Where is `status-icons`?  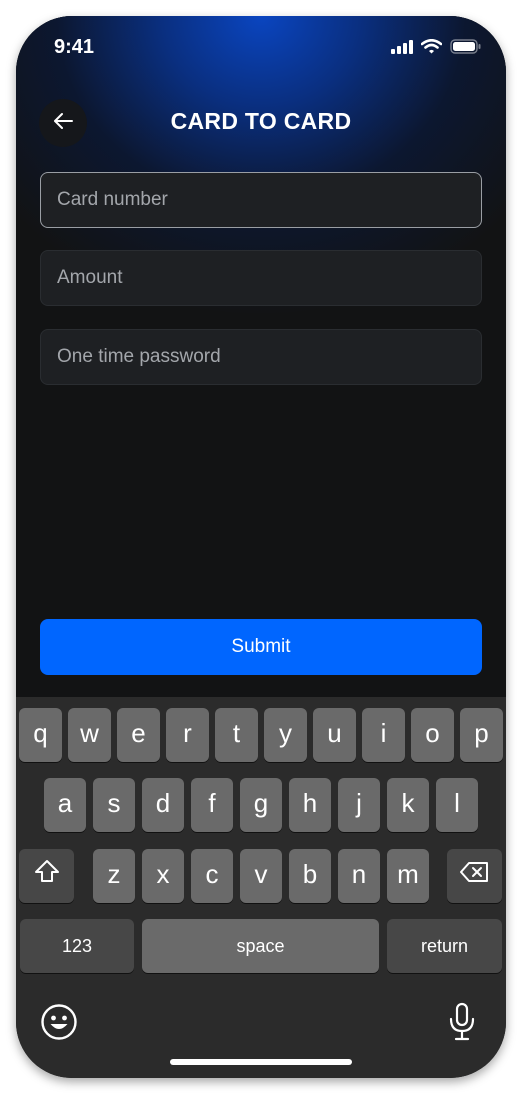 status-icons is located at coordinates (436, 48).